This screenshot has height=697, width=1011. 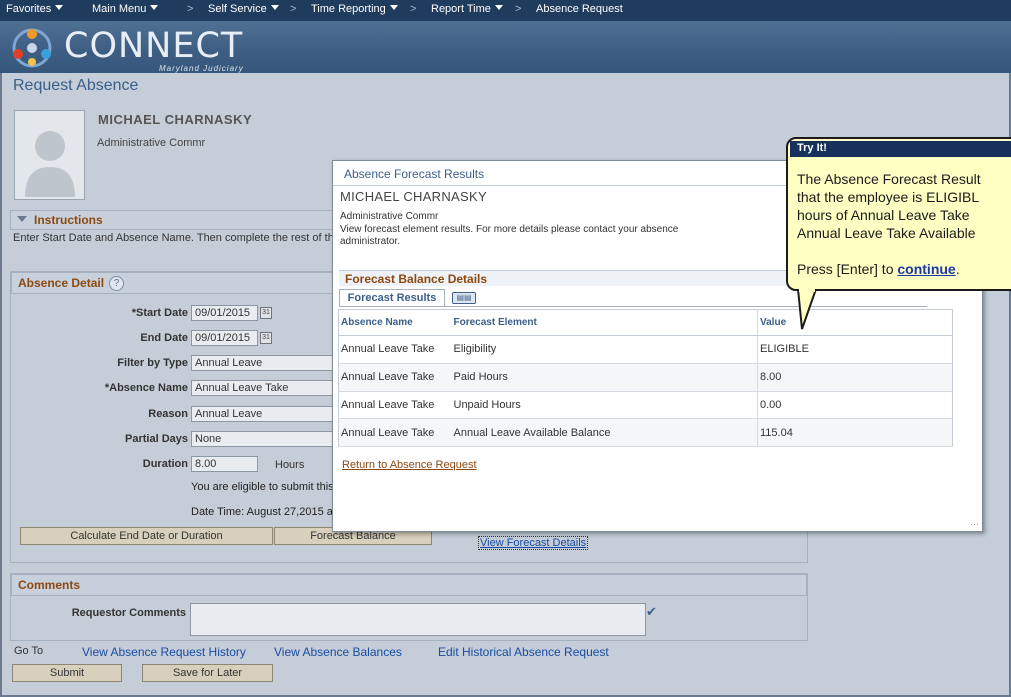 I want to click on filter-by-type-label: Filter by Type, so click(x=152, y=363).